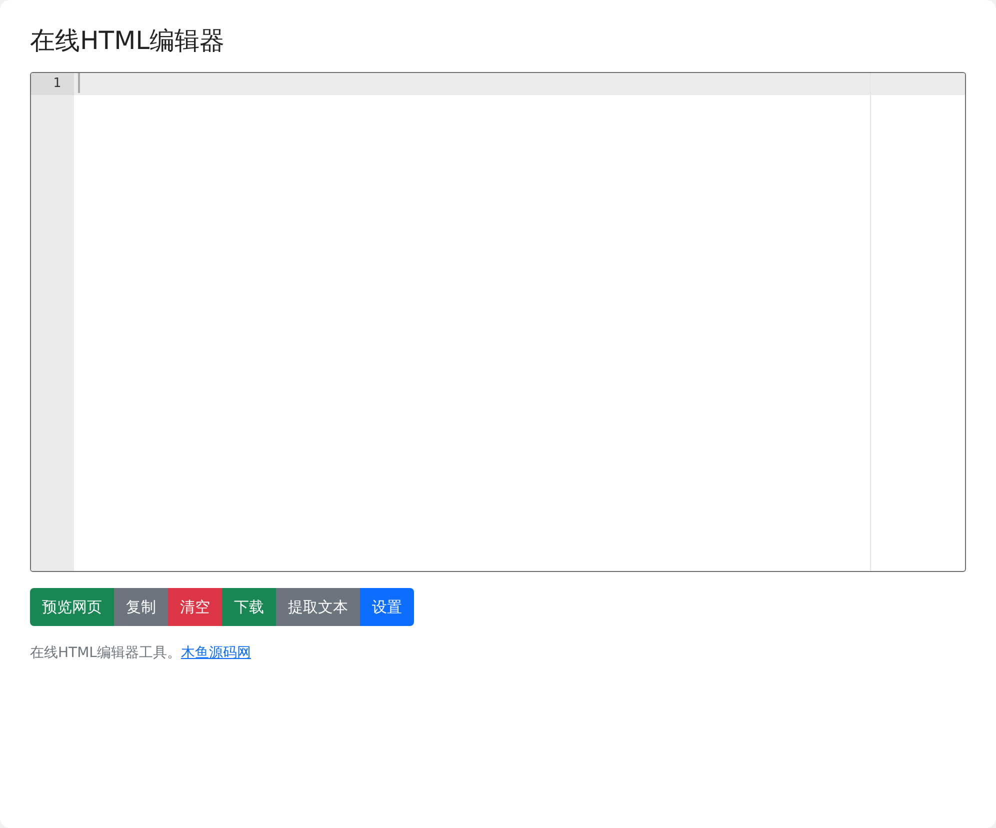  What do you see at coordinates (195, 607) in the screenshot?
I see `toolbar-button: 清空` at bounding box center [195, 607].